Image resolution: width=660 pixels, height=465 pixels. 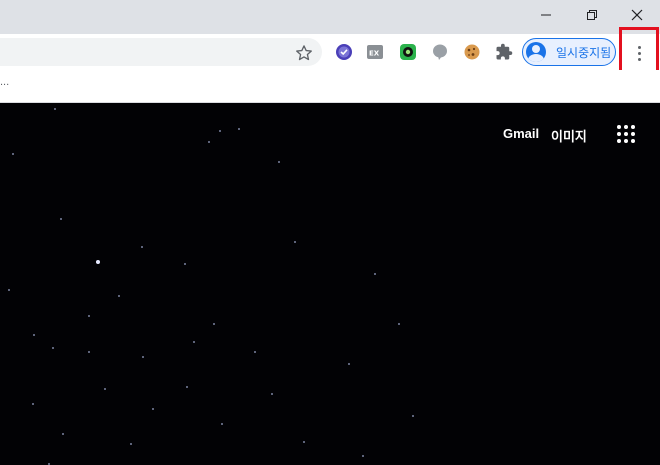 I want to click on cookie-icon, so click(x=472, y=52).